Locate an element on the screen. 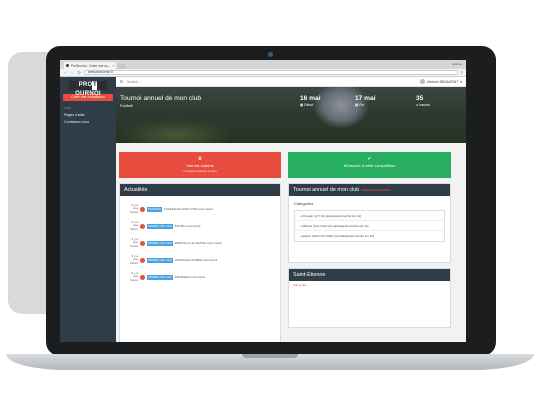 The width and height of the screenshot is (540, 400). users-icon: ● is located at coordinates (417, 105).